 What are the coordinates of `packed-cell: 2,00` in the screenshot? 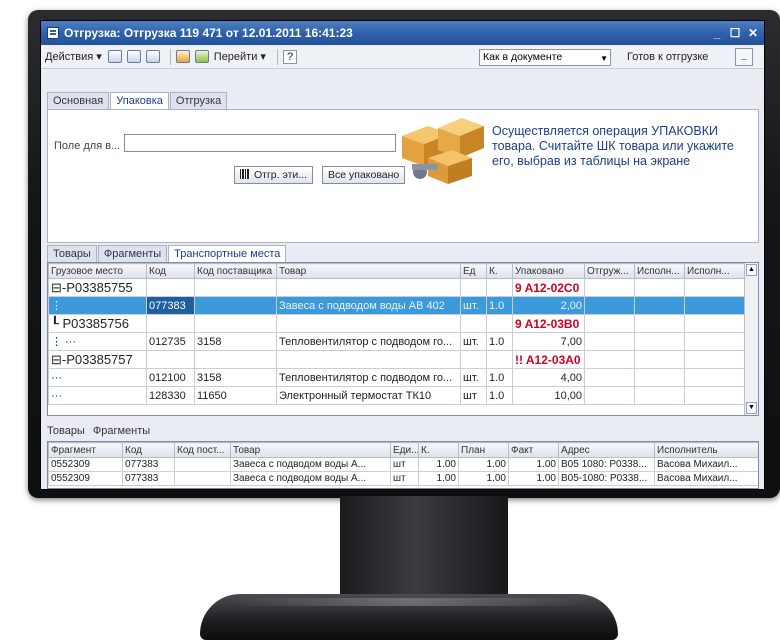 It's located at (548, 305).